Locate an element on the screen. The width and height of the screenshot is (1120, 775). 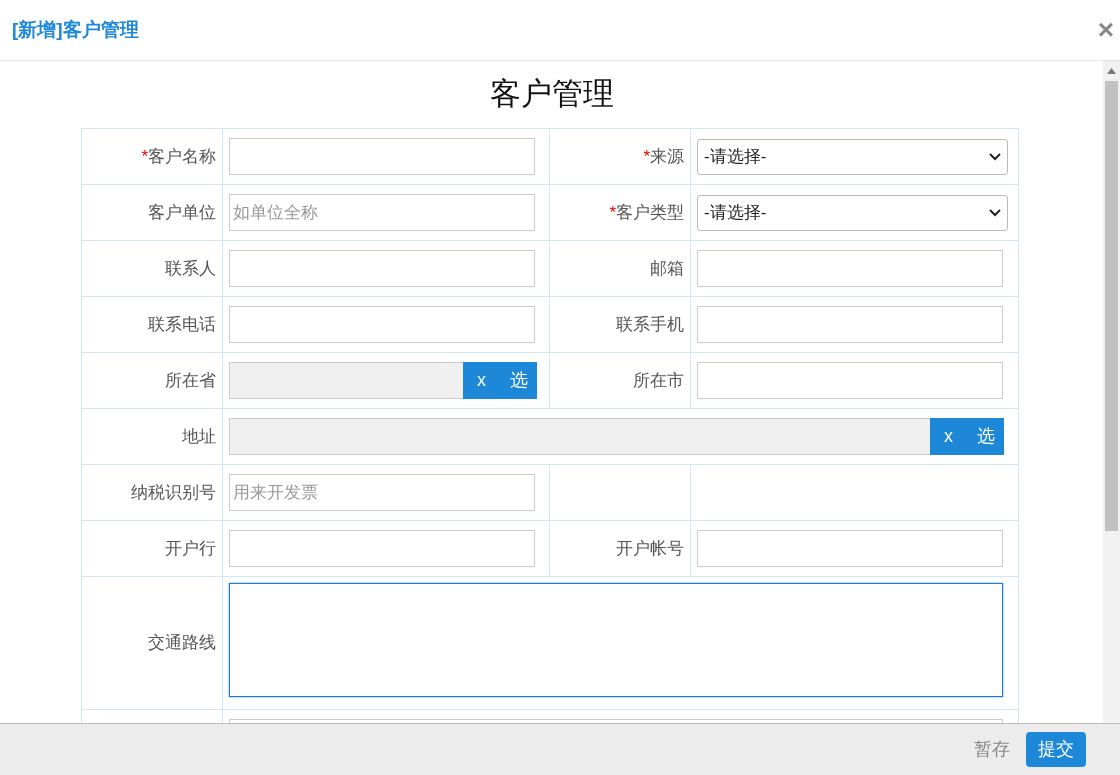
field-label: 交通路线 is located at coordinates (182, 643).